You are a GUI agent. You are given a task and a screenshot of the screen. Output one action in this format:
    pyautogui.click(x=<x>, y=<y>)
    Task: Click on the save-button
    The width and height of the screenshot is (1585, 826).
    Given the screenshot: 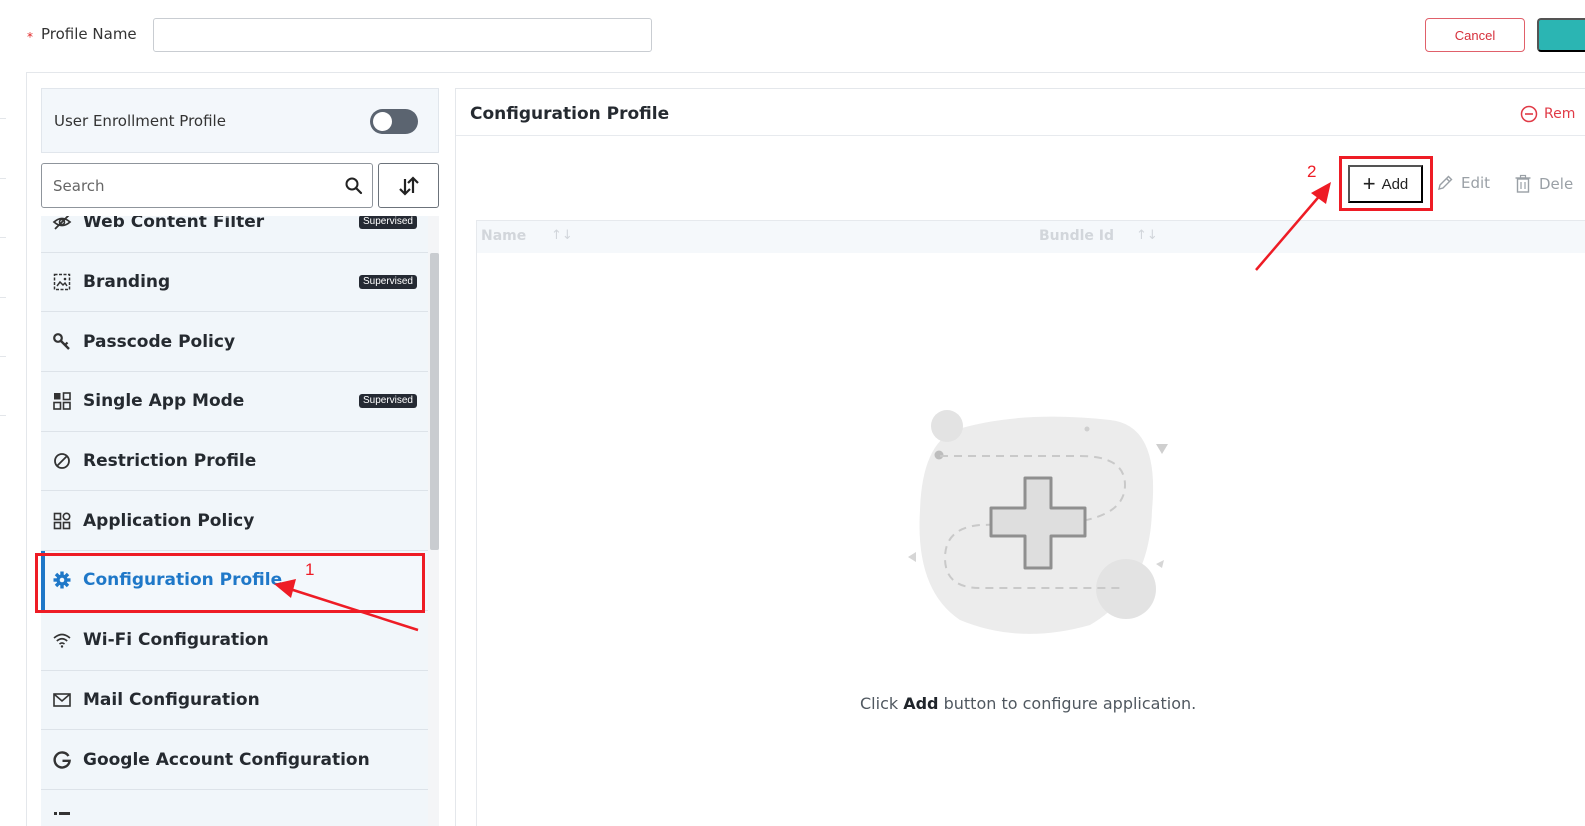 What is the action you would take?
    pyautogui.click(x=1561, y=35)
    